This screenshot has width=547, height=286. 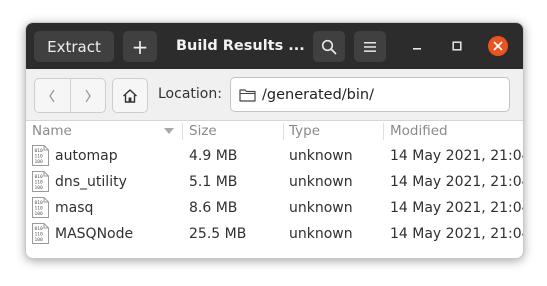 I want to click on home-icon, so click(x=130, y=95).